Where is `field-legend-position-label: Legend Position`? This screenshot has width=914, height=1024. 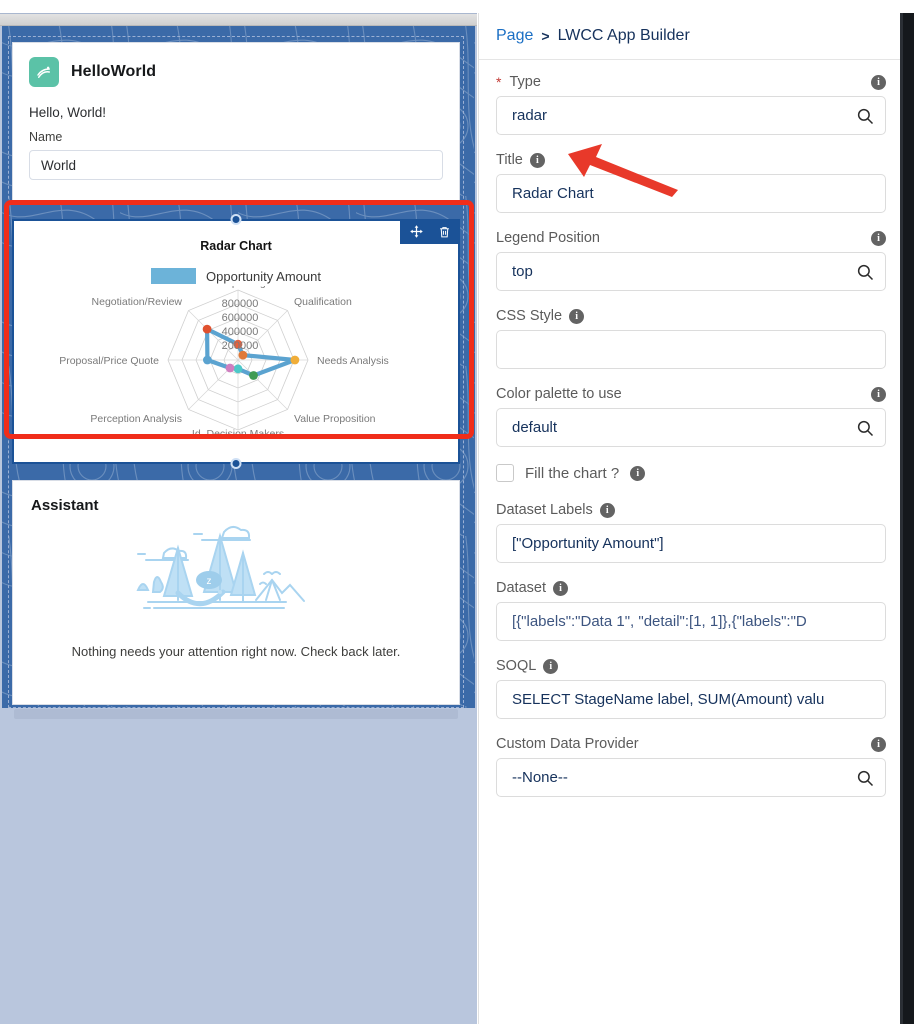
field-legend-position-label: Legend Position is located at coordinates (548, 238).